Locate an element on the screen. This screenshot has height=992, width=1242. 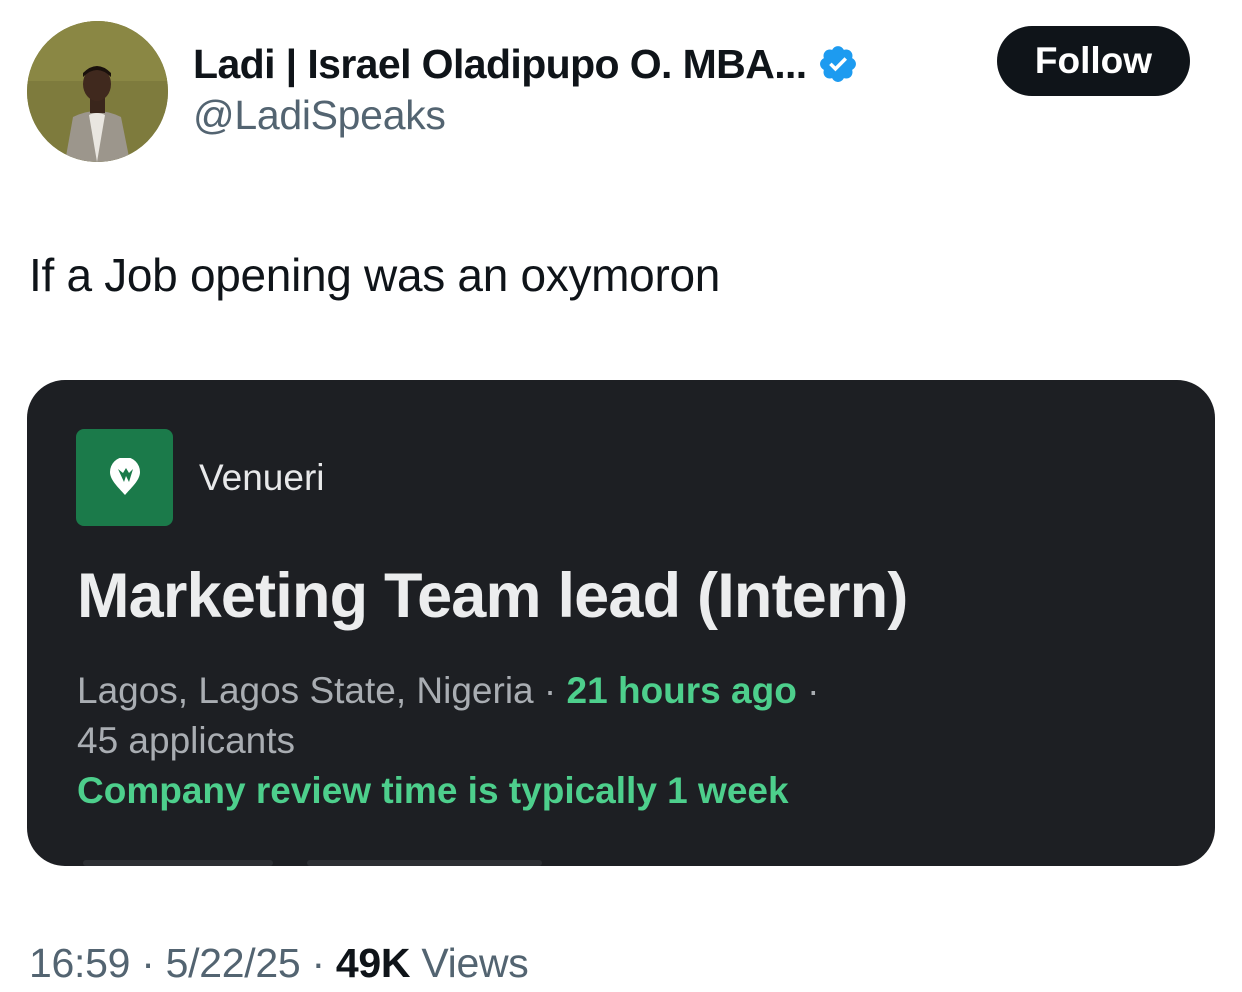
job-title: Marketing Team lead (Intern) is located at coordinates (492, 596).